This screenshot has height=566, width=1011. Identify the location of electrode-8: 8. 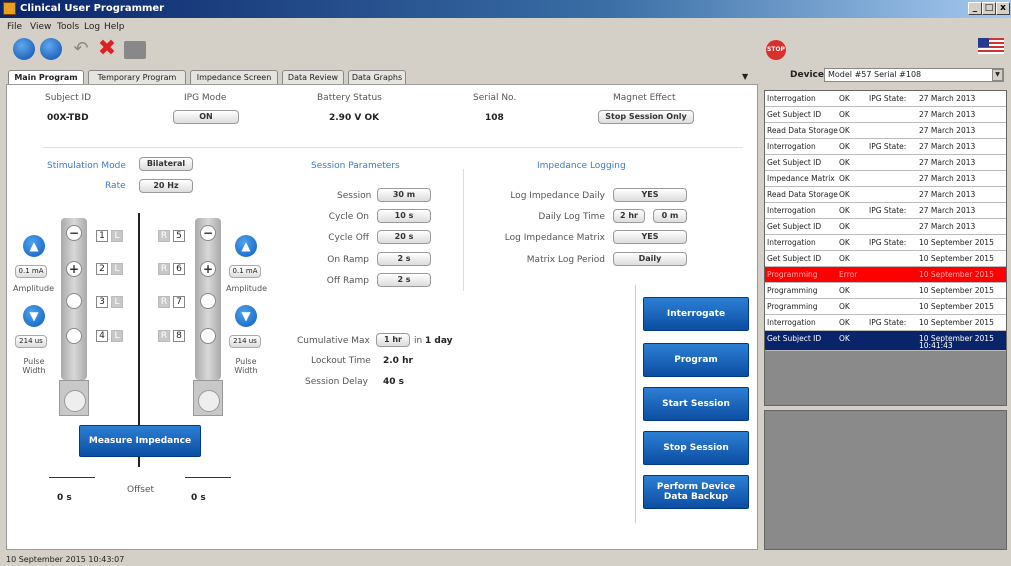
(179, 336).